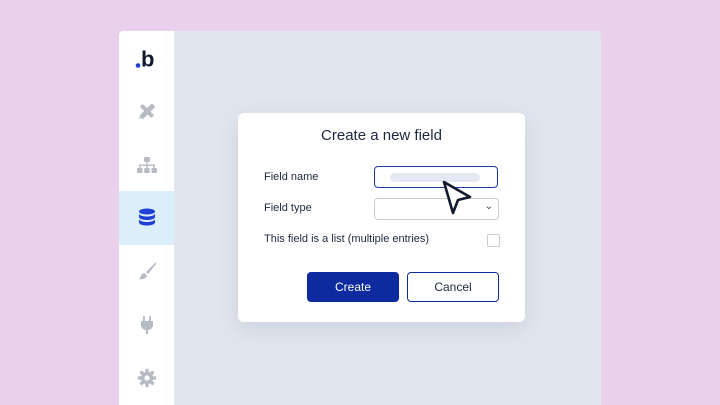  I want to click on paintbrush-icon, so click(147, 271).